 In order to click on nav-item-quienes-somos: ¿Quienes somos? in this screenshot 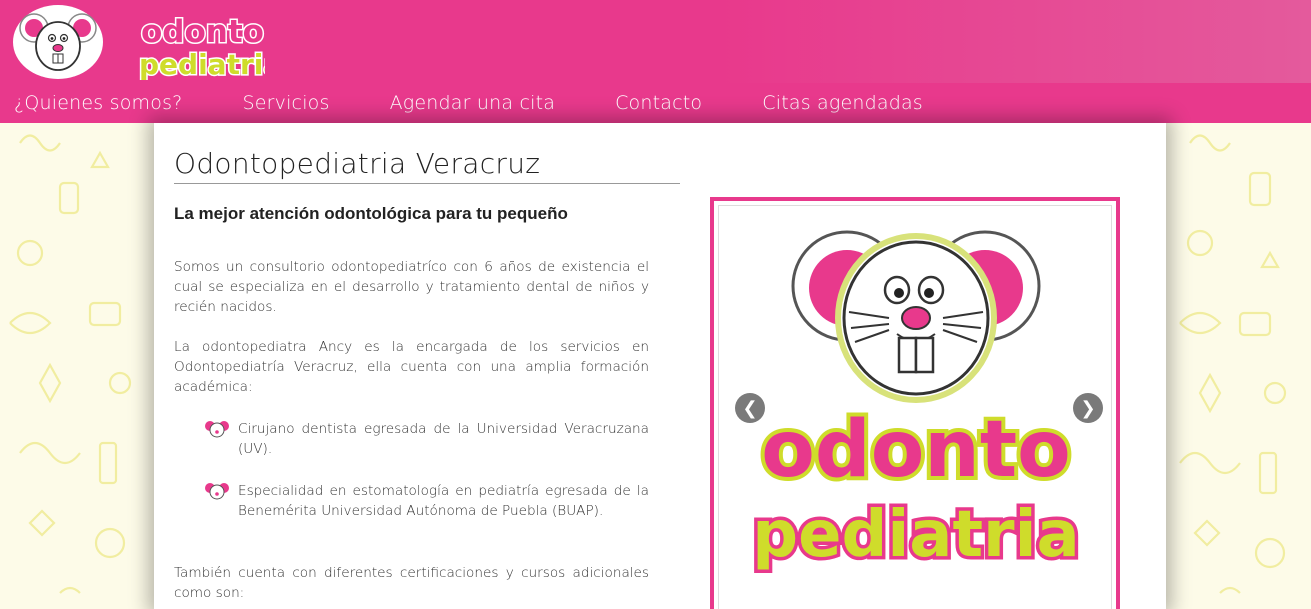, I will do `click(98, 103)`.